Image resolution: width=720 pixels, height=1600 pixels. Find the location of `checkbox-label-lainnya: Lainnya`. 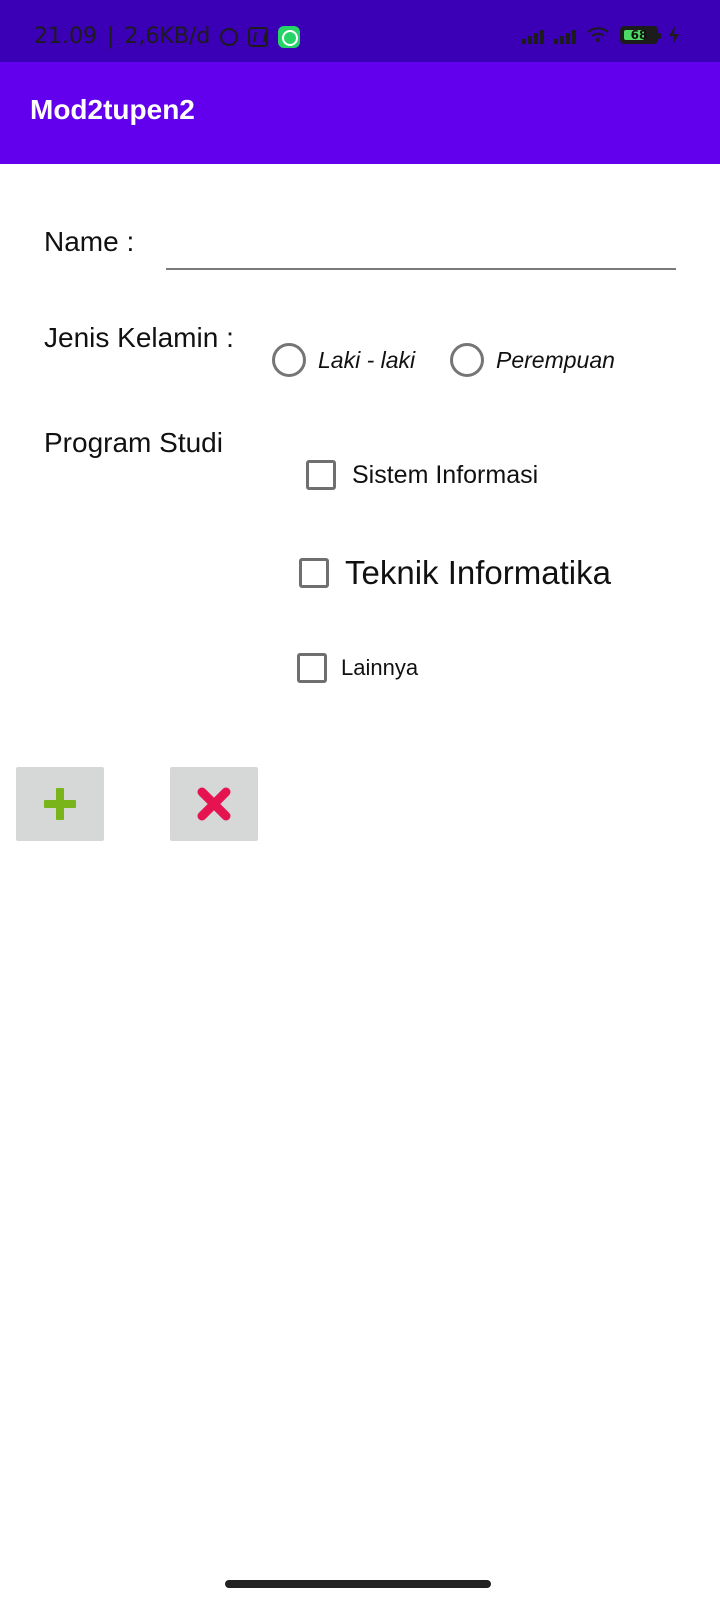

checkbox-label-lainnya: Lainnya is located at coordinates (380, 667).